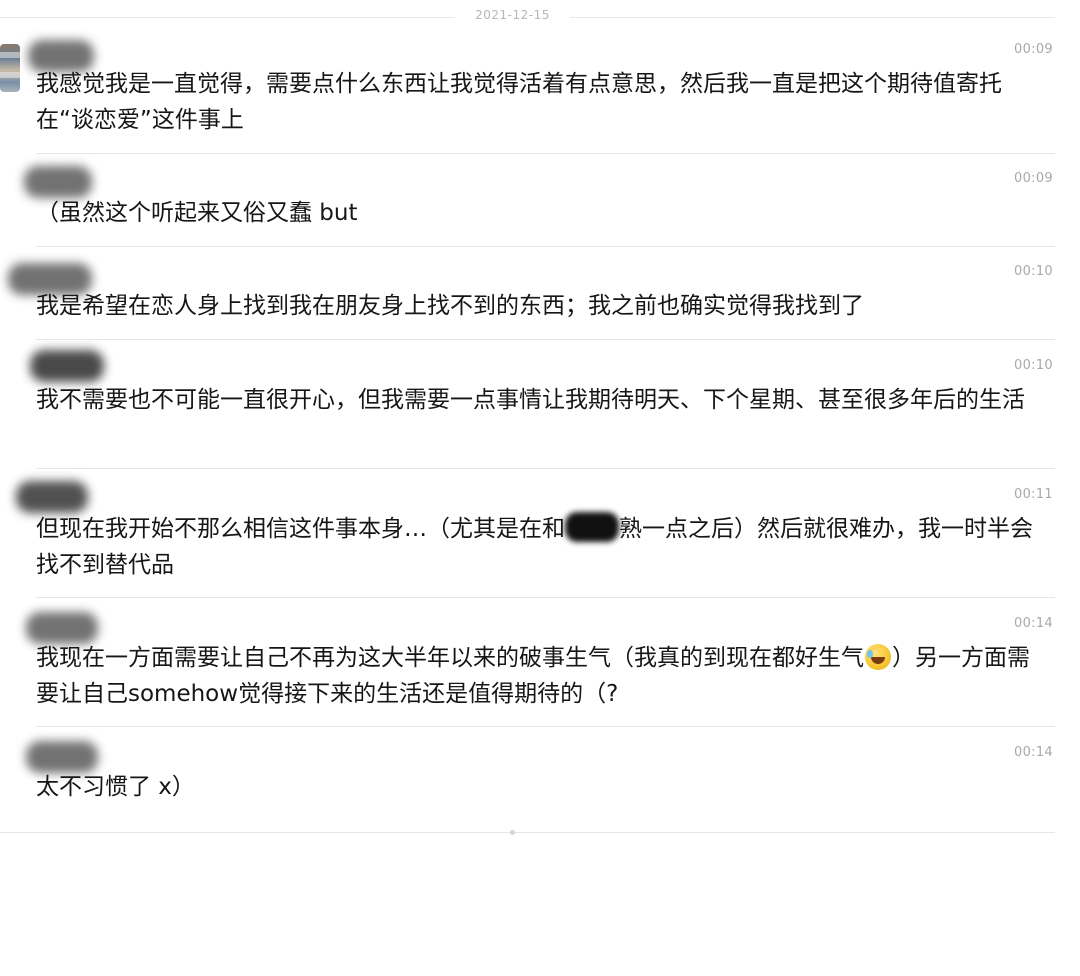  What do you see at coordinates (527, 779) in the screenshot?
I see `chat-message: 00:14 太不习惯了 x）` at bounding box center [527, 779].